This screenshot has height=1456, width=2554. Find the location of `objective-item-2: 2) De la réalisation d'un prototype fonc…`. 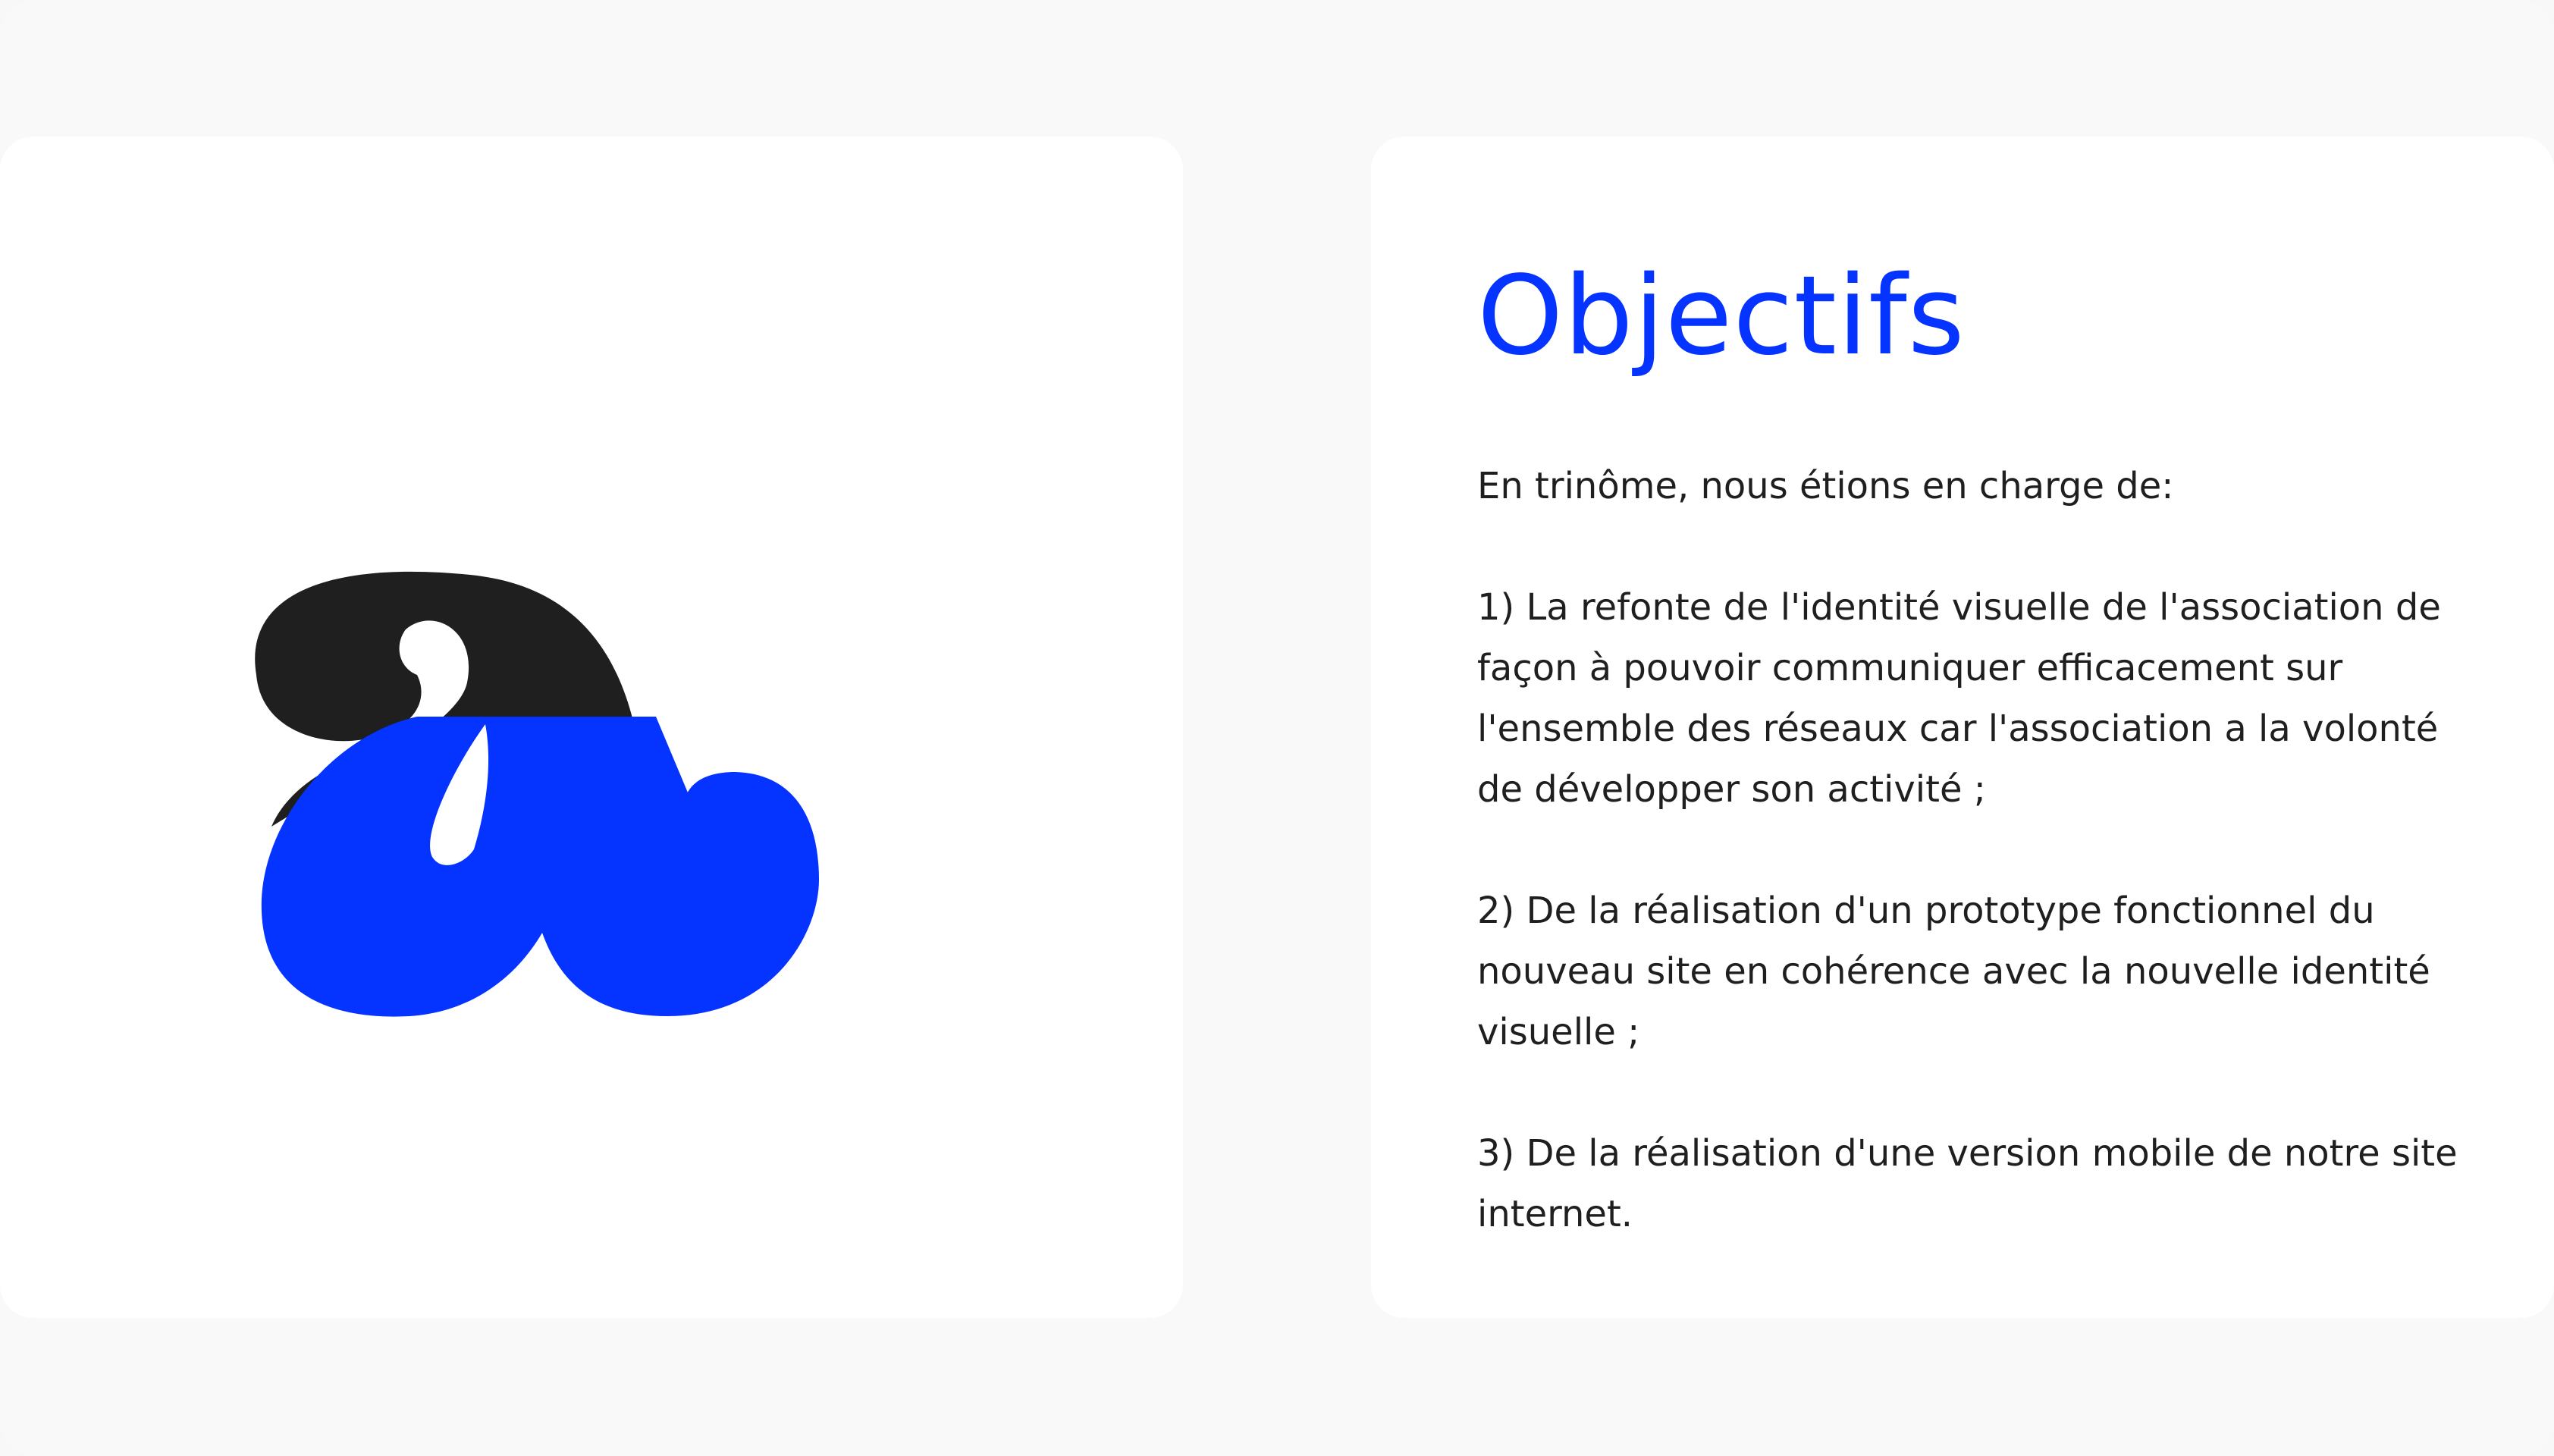

objective-item-2: 2) De la réalisation d'un prototype fonc… is located at coordinates (1953, 971).